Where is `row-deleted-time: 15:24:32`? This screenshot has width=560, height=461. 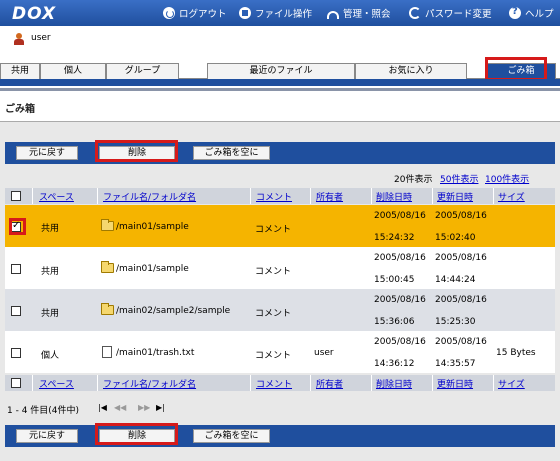 row-deleted-time: 15:24:32 is located at coordinates (394, 238).